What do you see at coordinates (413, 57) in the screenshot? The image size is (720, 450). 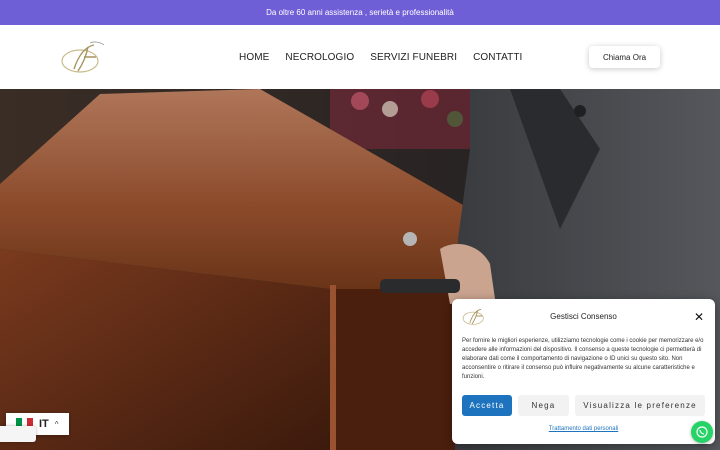 I see `nav-servizi-funebri: SERVIZI FUNEBRI` at bounding box center [413, 57].